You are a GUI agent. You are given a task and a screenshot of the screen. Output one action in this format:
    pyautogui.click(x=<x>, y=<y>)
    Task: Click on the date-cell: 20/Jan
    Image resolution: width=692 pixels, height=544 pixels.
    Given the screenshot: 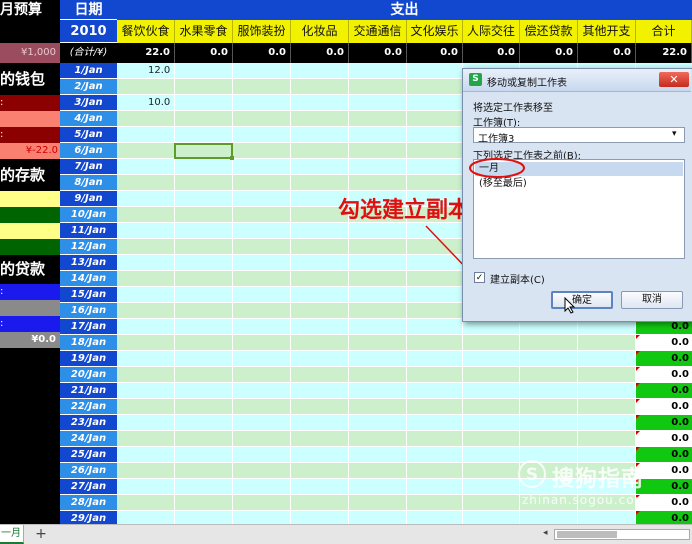 What is the action you would take?
    pyautogui.click(x=88, y=375)
    